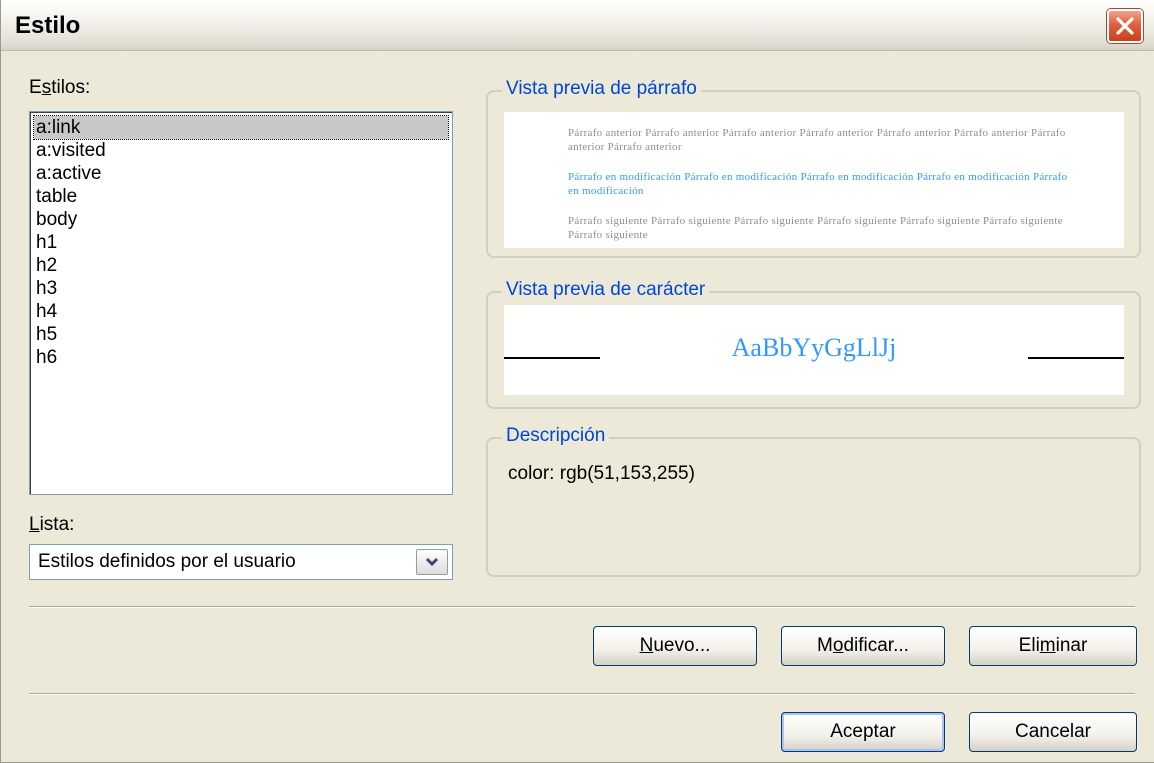 The height and width of the screenshot is (763, 1154). Describe the element at coordinates (1053, 732) in the screenshot. I see `cancel-button: Cancelar` at that location.